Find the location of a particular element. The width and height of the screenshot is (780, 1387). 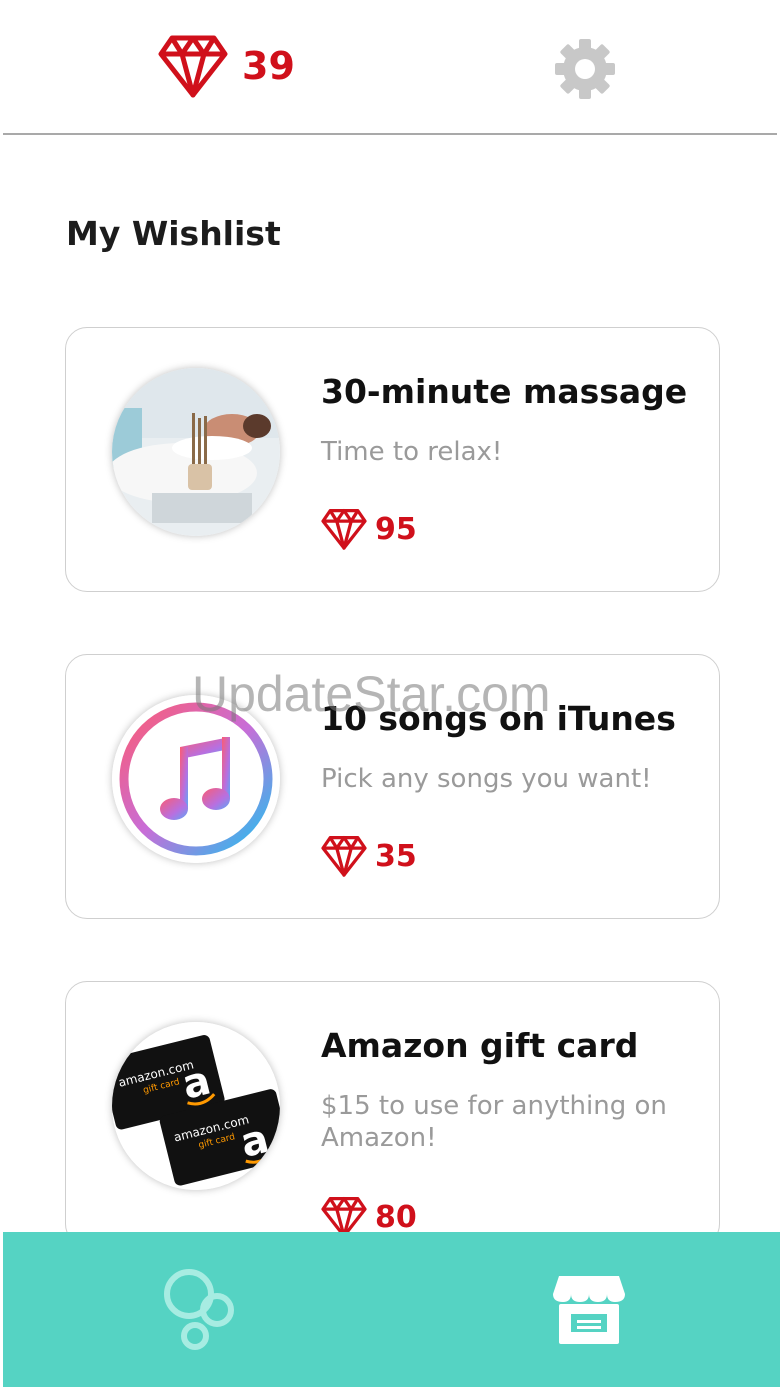

nav-store-button is located at coordinates (589, 1310).